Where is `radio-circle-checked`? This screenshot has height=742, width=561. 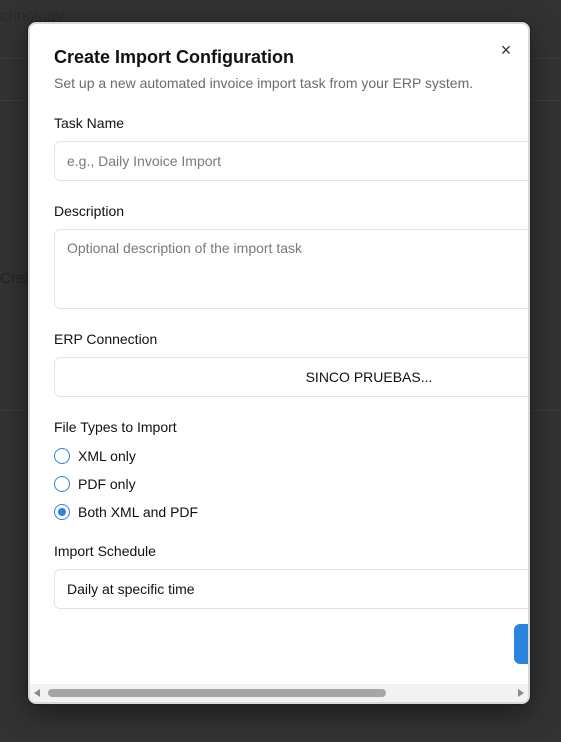
radio-circle-checked is located at coordinates (62, 512).